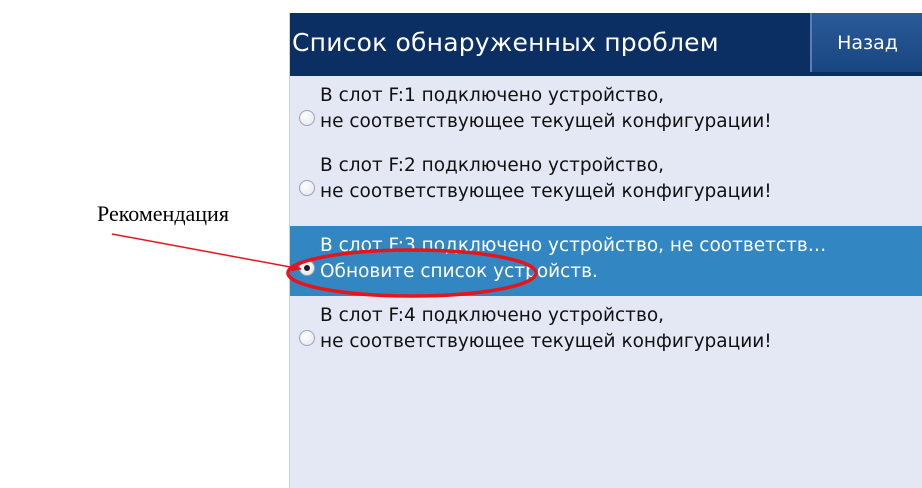 The width and height of the screenshot is (922, 488). I want to click on annotation-label: Рекомендация, so click(163, 213).